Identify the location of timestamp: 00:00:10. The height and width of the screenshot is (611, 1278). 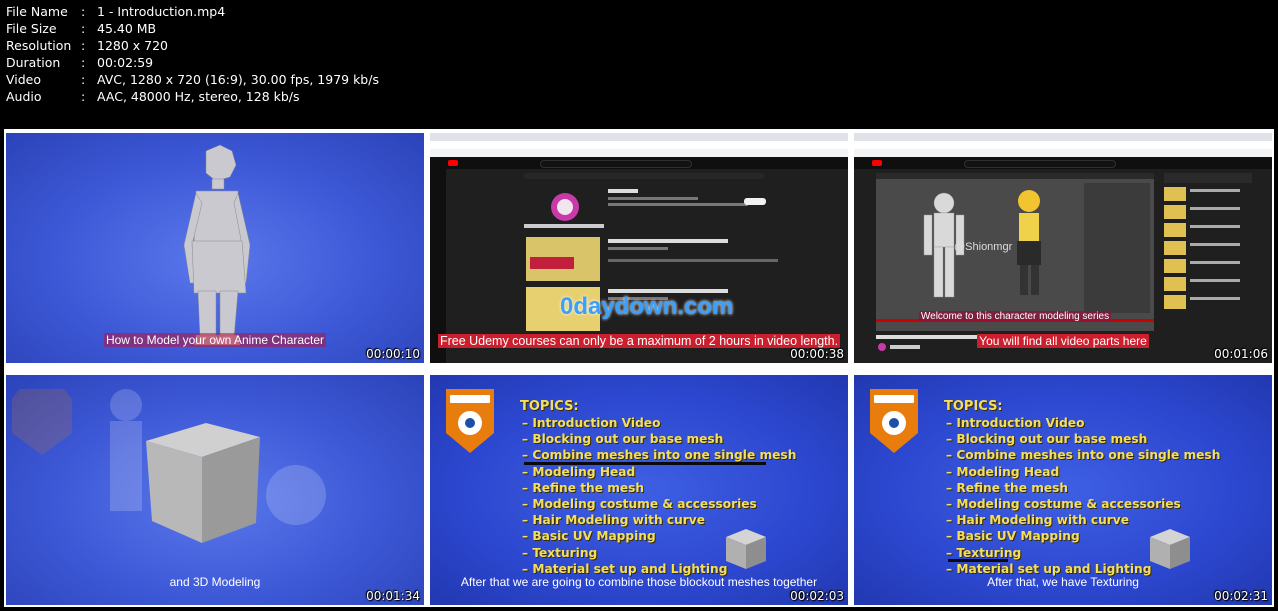
(393, 354).